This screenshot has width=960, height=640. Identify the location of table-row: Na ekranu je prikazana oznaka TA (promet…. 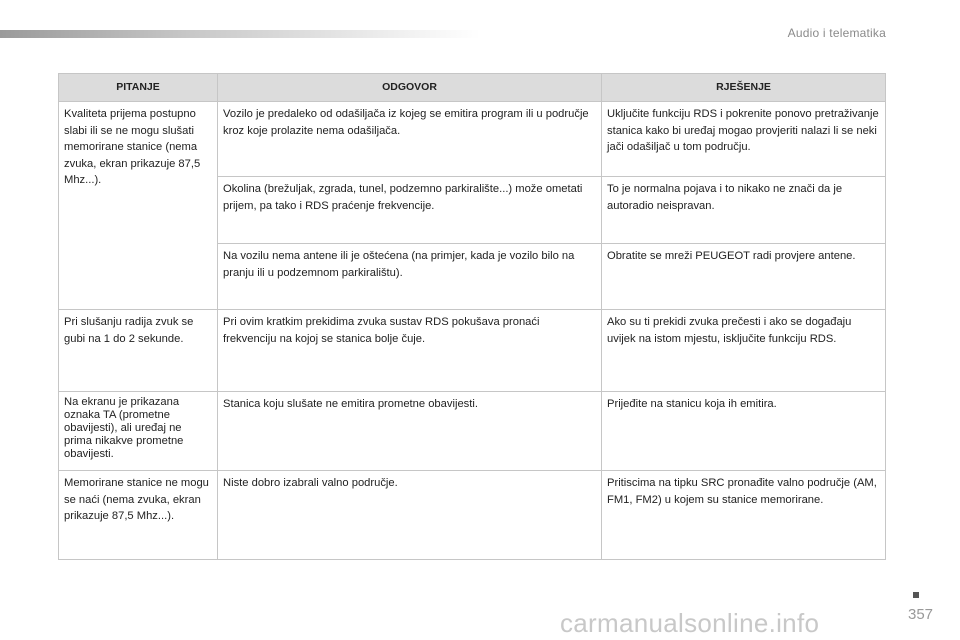
(472, 431).